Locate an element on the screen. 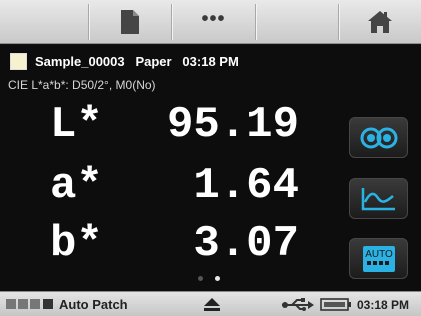 The height and width of the screenshot is (316, 421). usb-icon is located at coordinates (298, 304).